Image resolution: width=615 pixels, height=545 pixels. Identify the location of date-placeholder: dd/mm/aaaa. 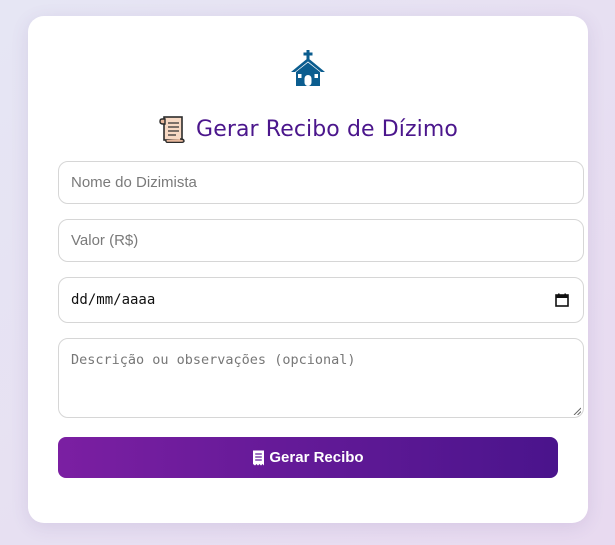
(113, 300).